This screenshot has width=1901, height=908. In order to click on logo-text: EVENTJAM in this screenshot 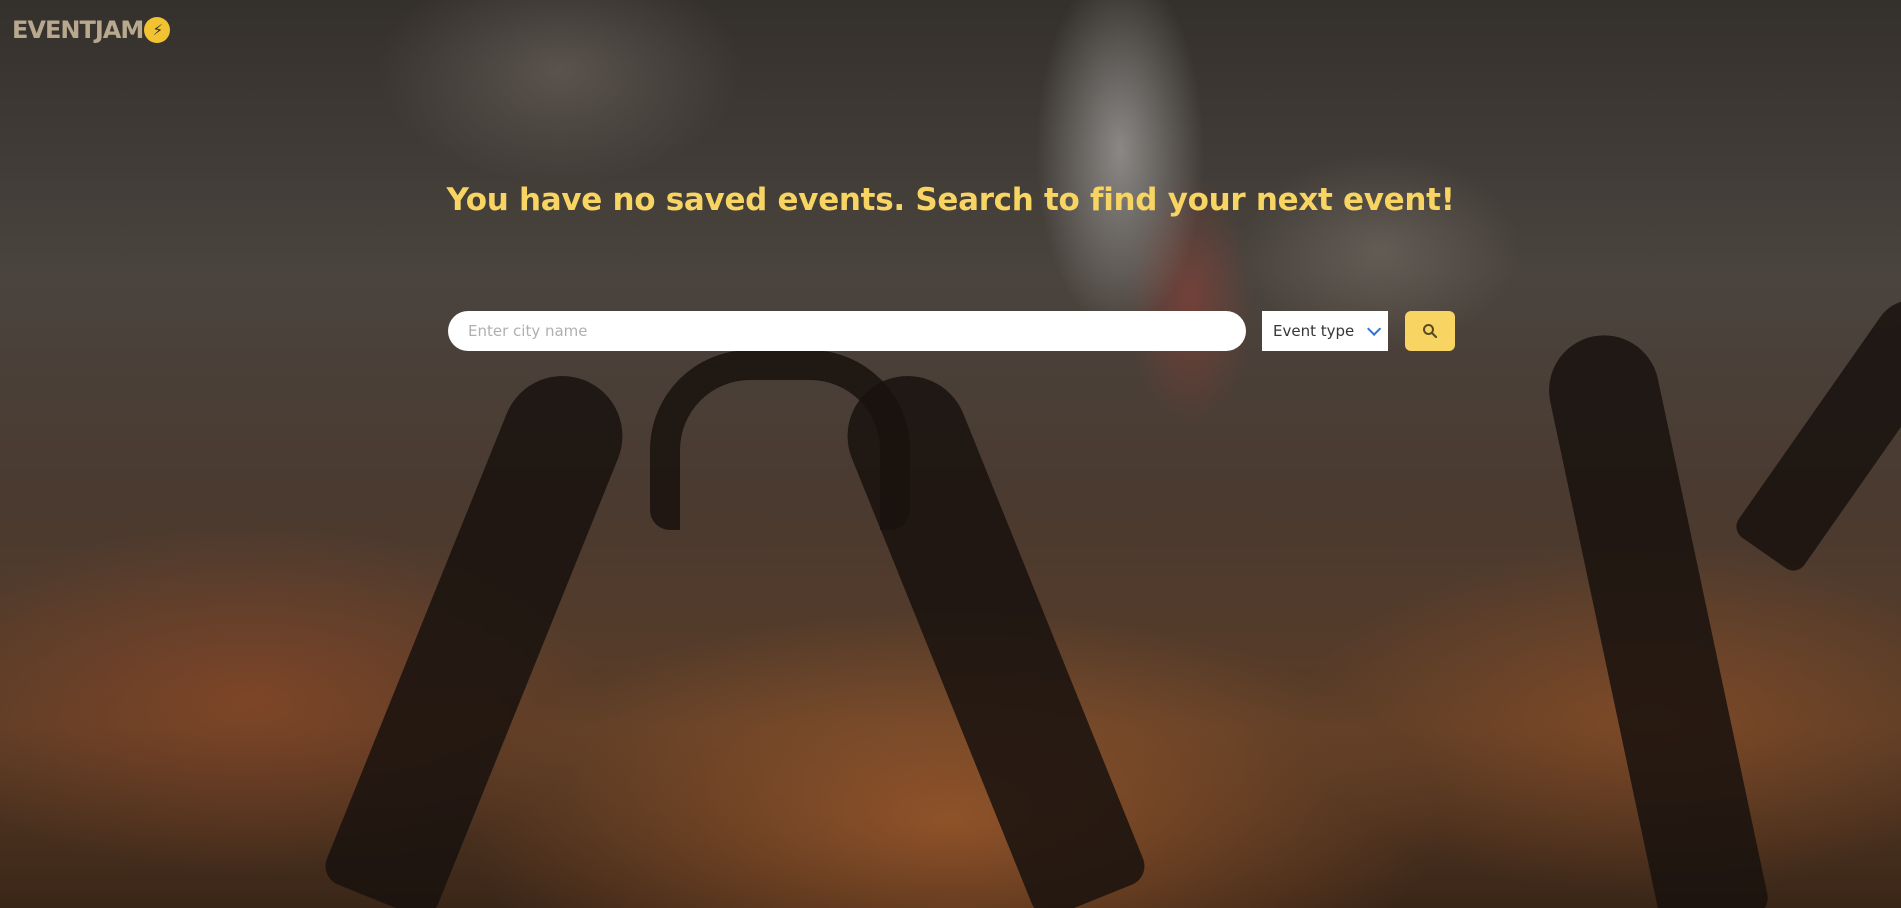, I will do `click(78, 30)`.